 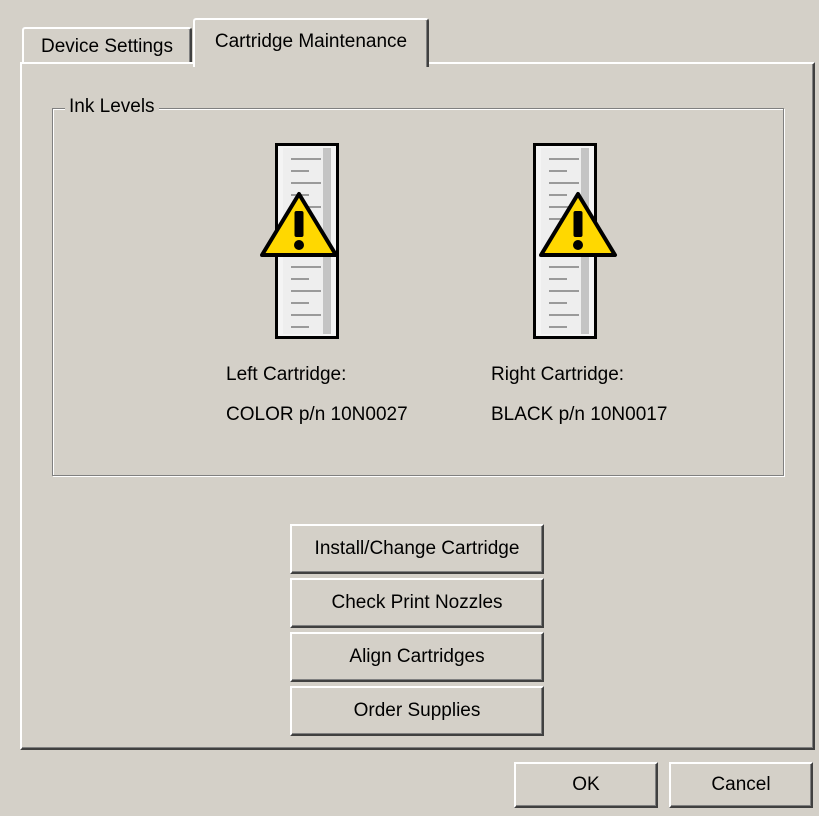 What do you see at coordinates (112, 107) in the screenshot?
I see `ink-levels-title: Ink Levels` at bounding box center [112, 107].